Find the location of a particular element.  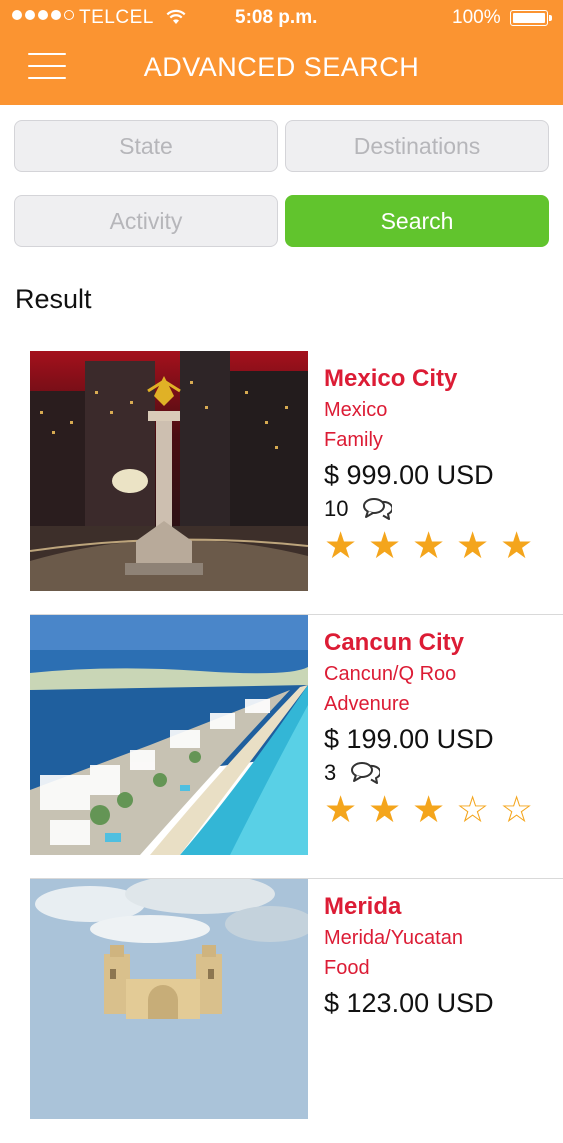

review-count: 10 is located at coordinates (443, 509).